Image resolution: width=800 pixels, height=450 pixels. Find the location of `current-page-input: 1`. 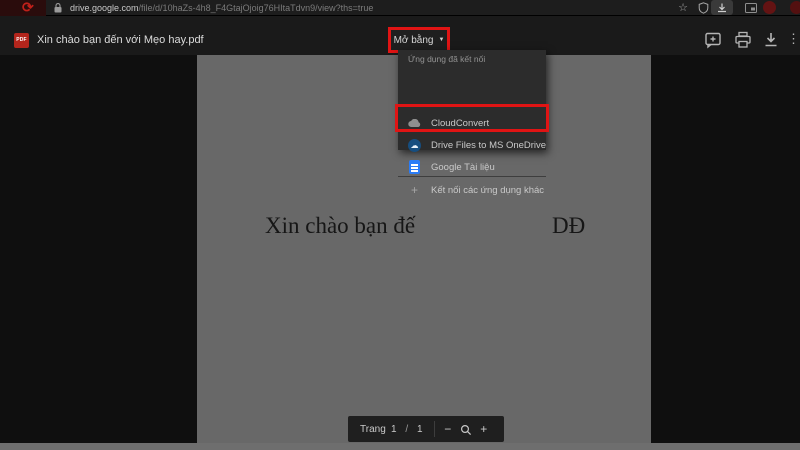

current-page-input: 1 is located at coordinates (394, 429).